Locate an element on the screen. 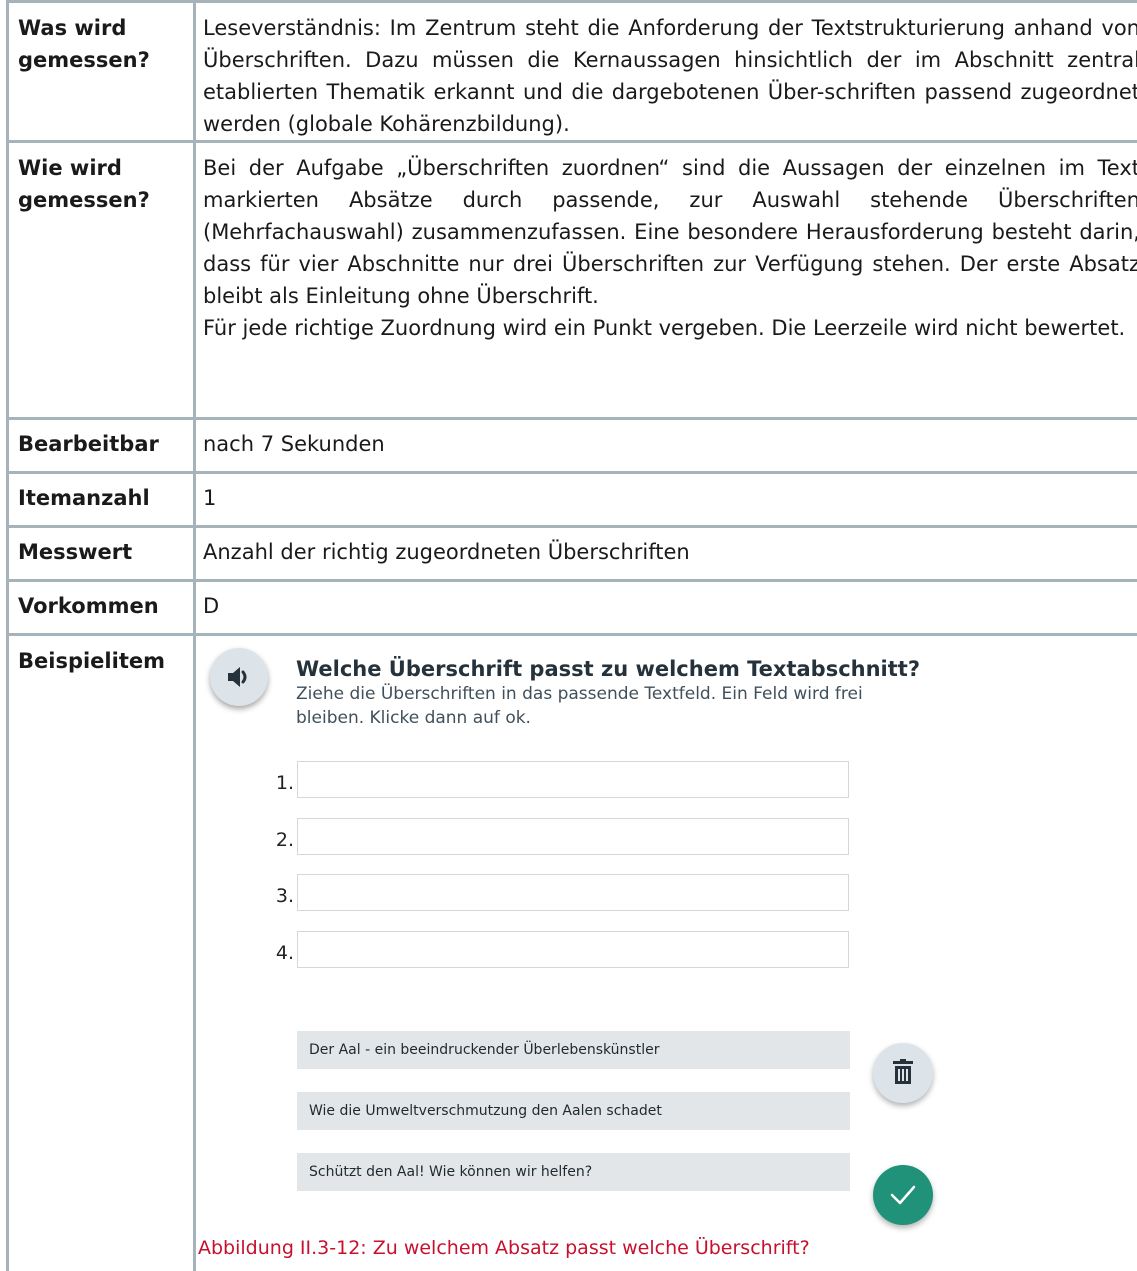 The height and width of the screenshot is (1271, 1137). row-label: Beispielitem is located at coordinates (101, 953).